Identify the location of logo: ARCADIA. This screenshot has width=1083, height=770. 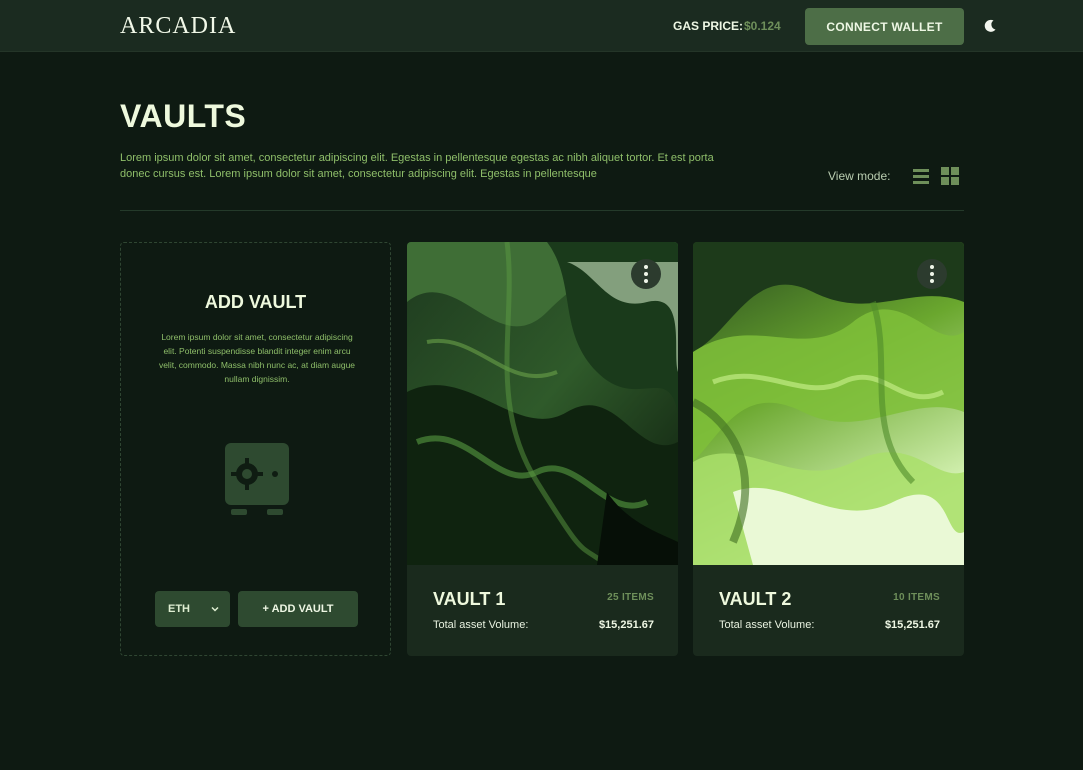
(178, 26).